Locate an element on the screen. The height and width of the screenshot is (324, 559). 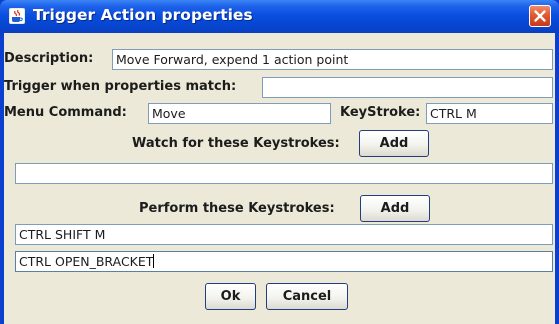
window-title: Trigger Action properties is located at coordinates (143, 15).